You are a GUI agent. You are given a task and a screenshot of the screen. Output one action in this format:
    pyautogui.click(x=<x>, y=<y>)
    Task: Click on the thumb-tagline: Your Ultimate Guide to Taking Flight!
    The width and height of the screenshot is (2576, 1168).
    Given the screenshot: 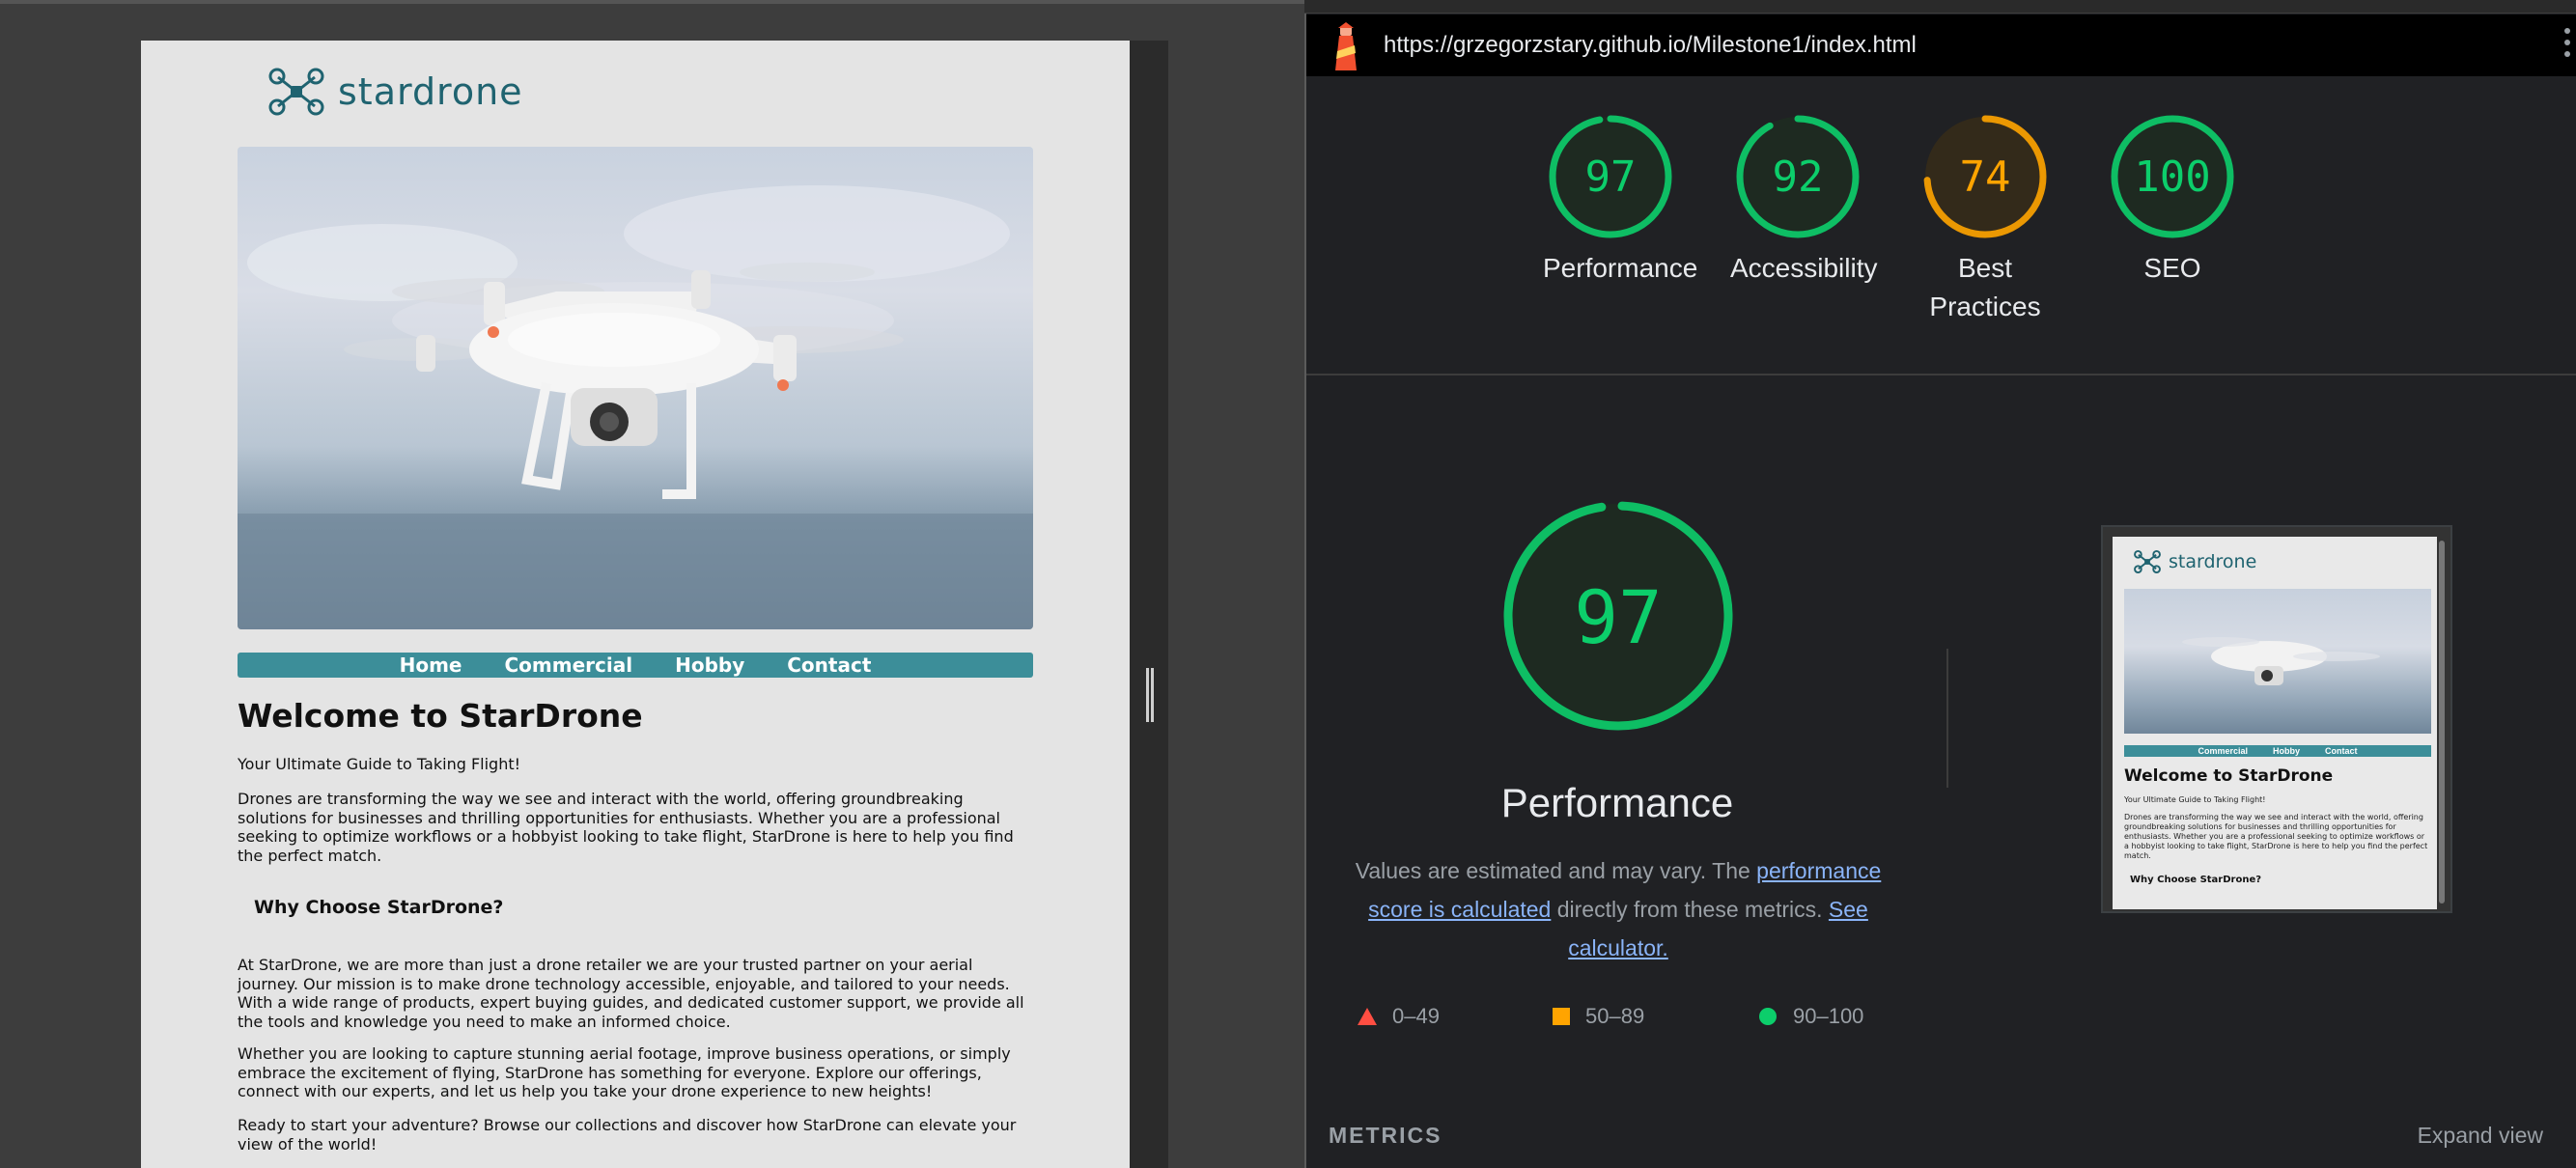 What is the action you would take?
    pyautogui.click(x=2195, y=800)
    